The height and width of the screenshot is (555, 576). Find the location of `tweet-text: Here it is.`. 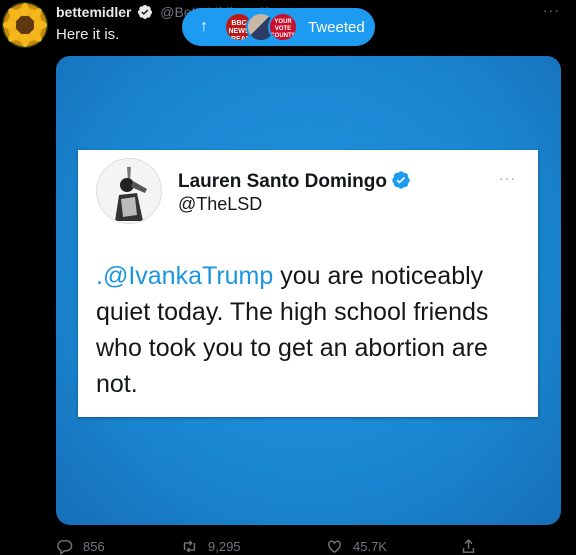

tweet-text: Here it is. is located at coordinates (88, 34).